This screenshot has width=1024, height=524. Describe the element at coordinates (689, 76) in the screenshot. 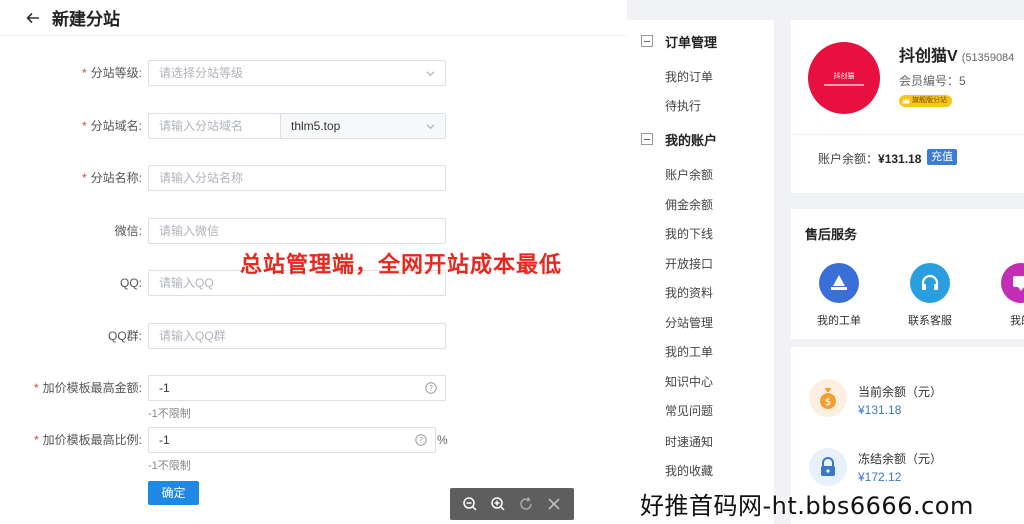

I see `menu-item-my-orders: 我的订单` at that location.